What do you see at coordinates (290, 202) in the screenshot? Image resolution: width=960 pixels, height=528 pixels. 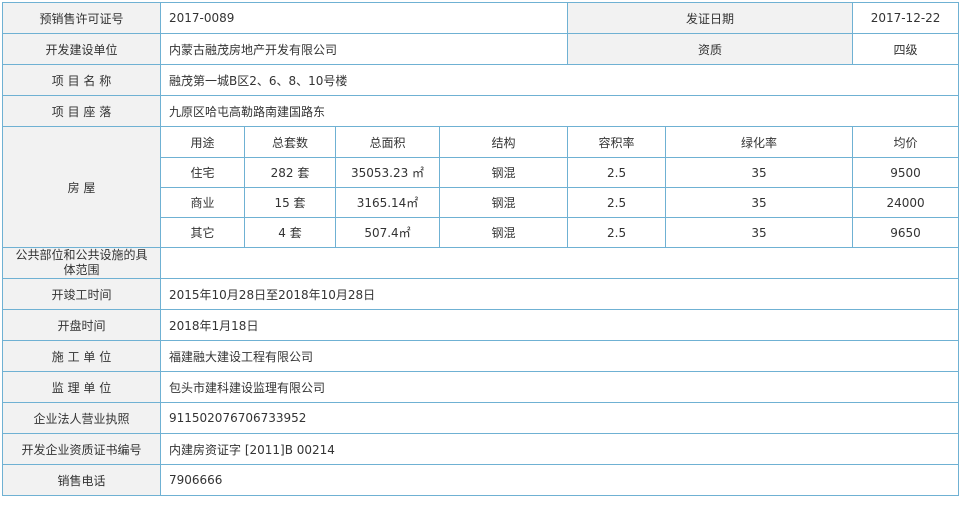 I see `housing-cell: 15 套` at bounding box center [290, 202].